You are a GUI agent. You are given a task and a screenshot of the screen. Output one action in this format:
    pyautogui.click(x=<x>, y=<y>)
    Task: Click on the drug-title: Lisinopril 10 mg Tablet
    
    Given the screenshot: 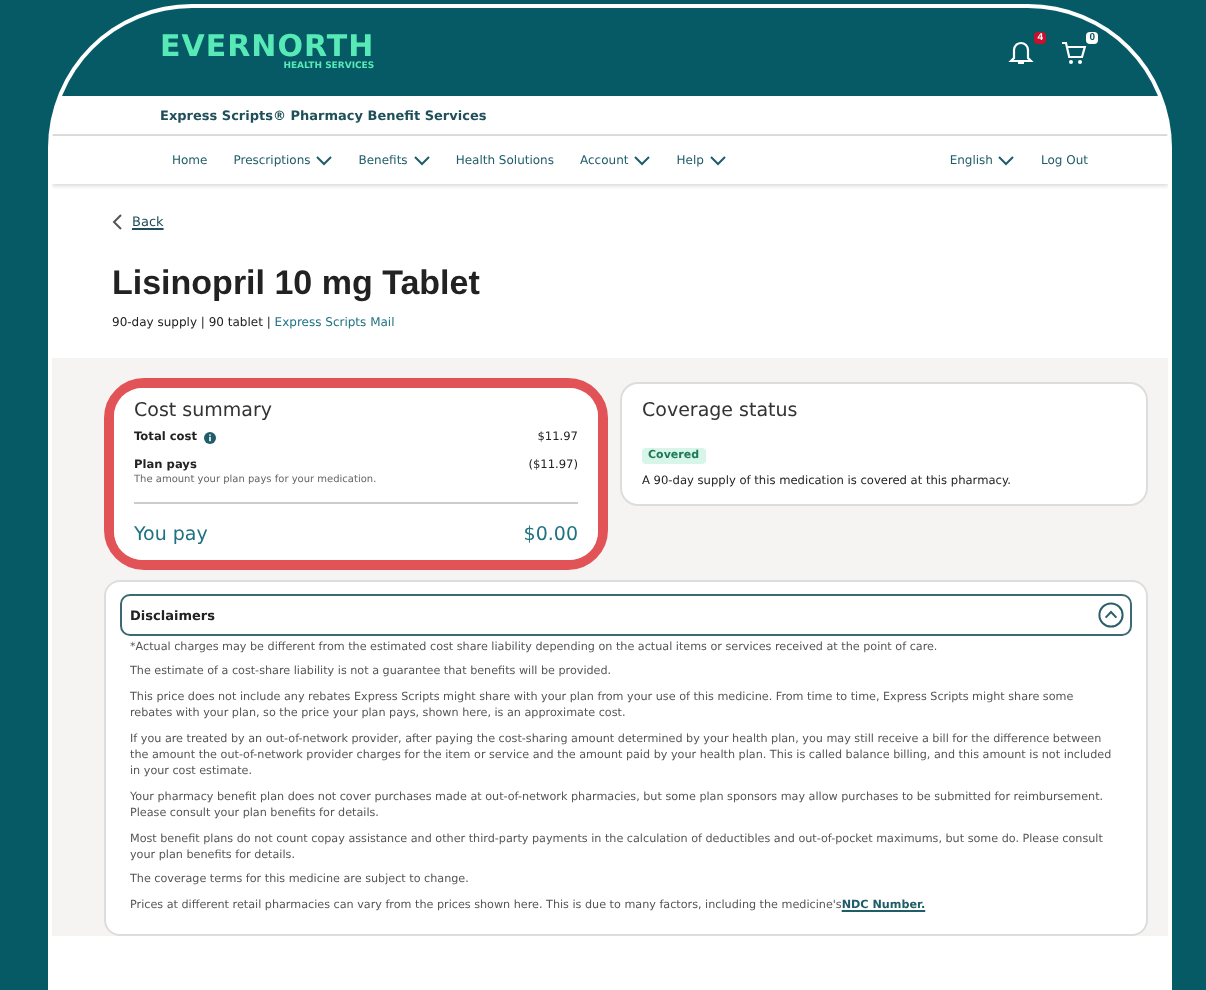 What is the action you would take?
    pyautogui.click(x=297, y=284)
    